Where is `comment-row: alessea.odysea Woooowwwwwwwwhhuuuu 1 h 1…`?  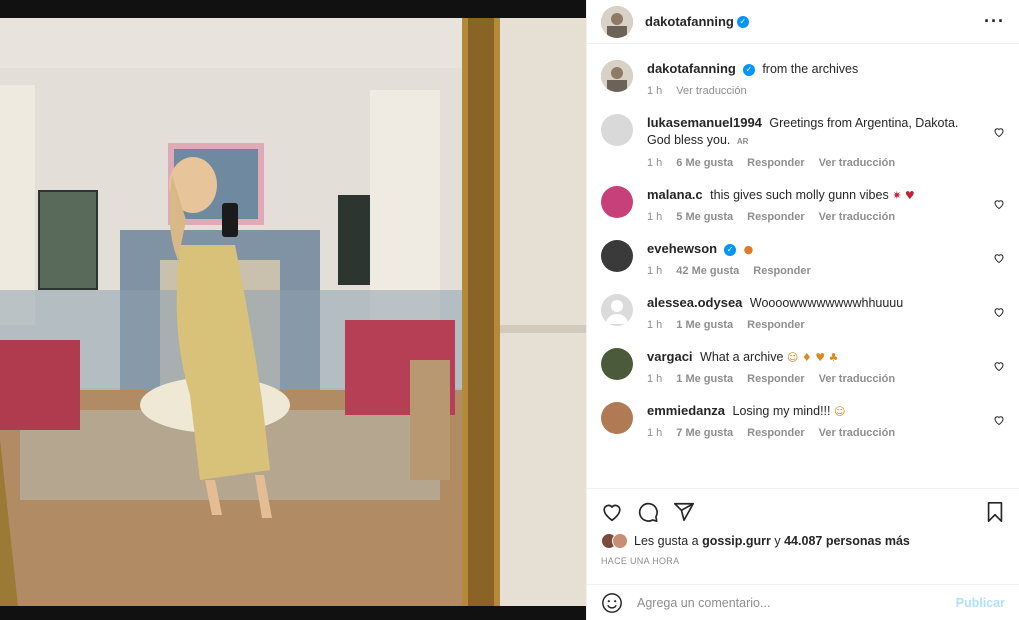 comment-row: alessea.odysea Woooowwwwwwwwhhuuuu 1 h 1… is located at coordinates (803, 312).